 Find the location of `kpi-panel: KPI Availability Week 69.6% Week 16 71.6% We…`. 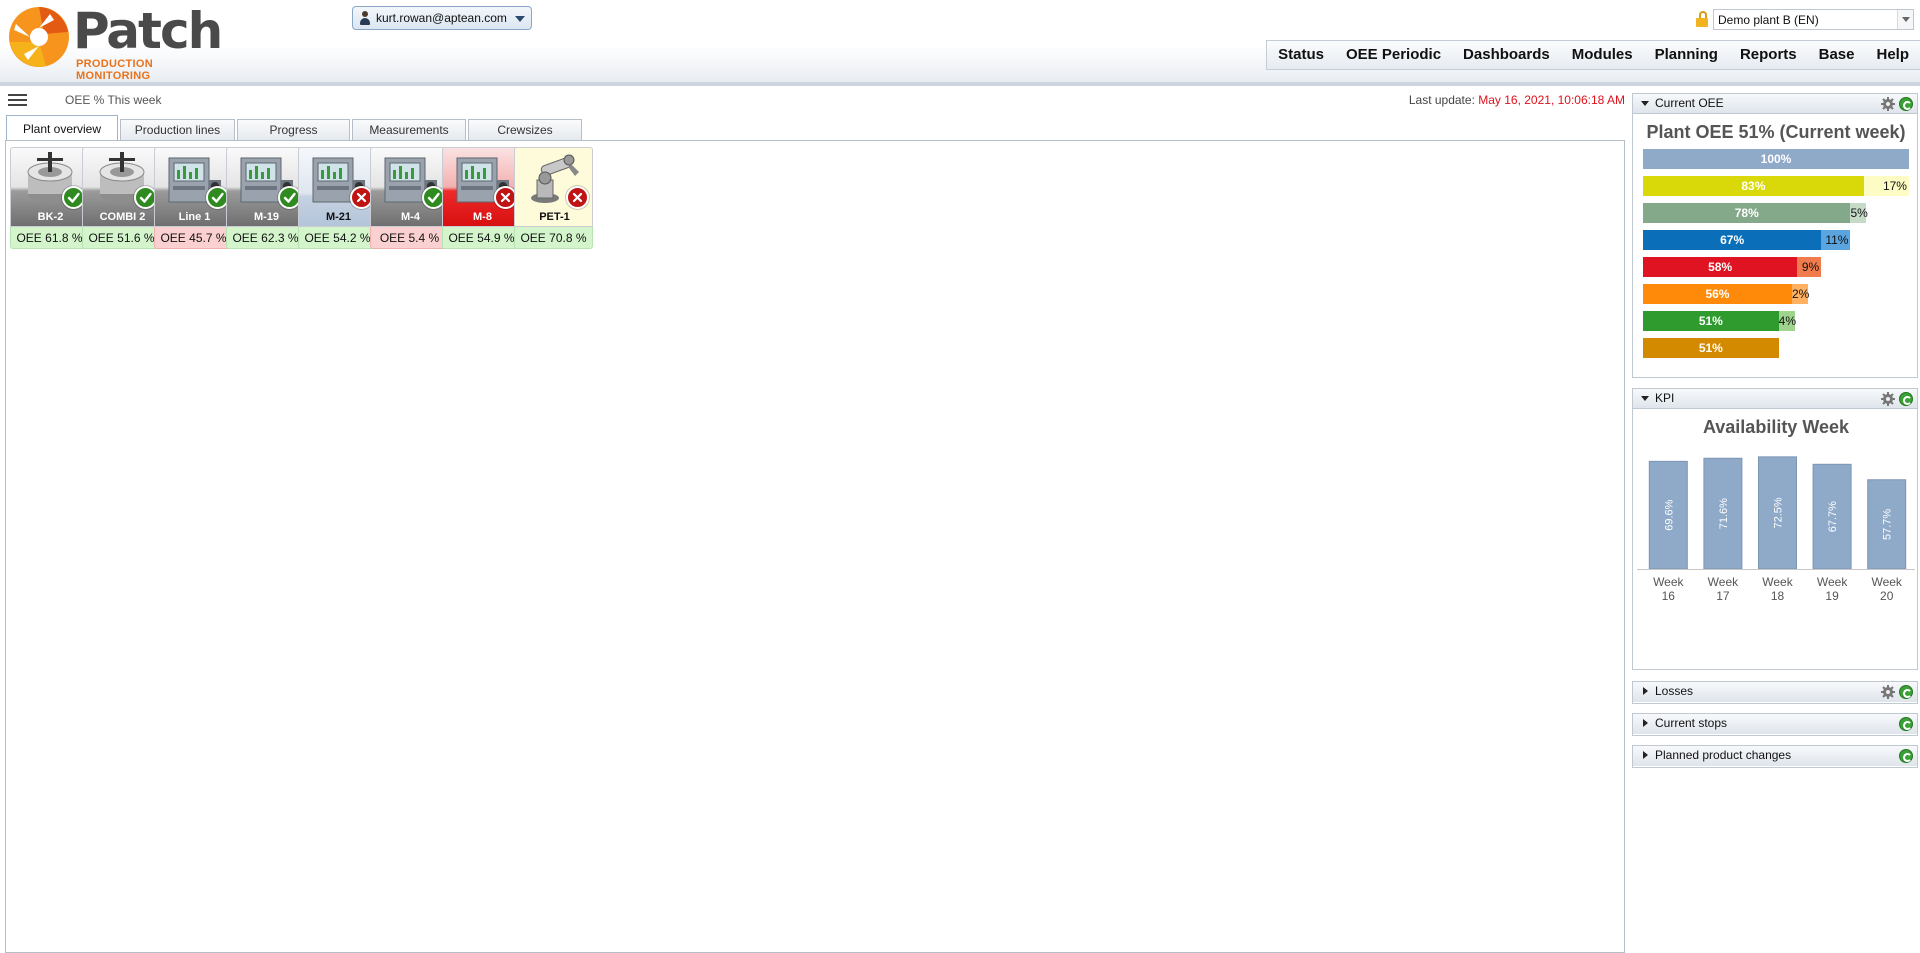

kpi-panel: KPI Availability Week 69.6% Week 16 71.6% We… is located at coordinates (1775, 529).